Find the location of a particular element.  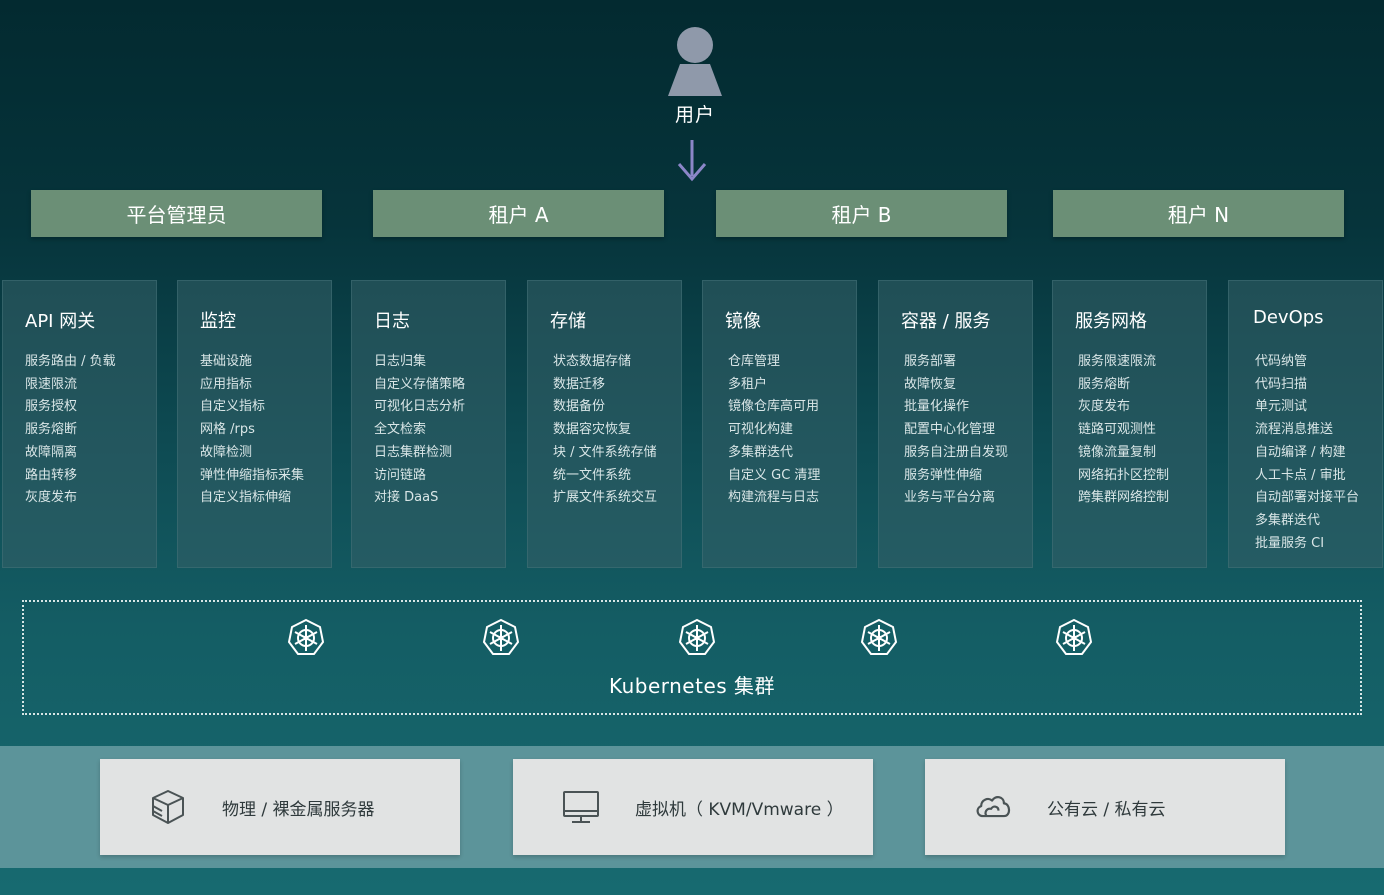

feature-item: 服务自注册自发现 is located at coordinates (956, 452).